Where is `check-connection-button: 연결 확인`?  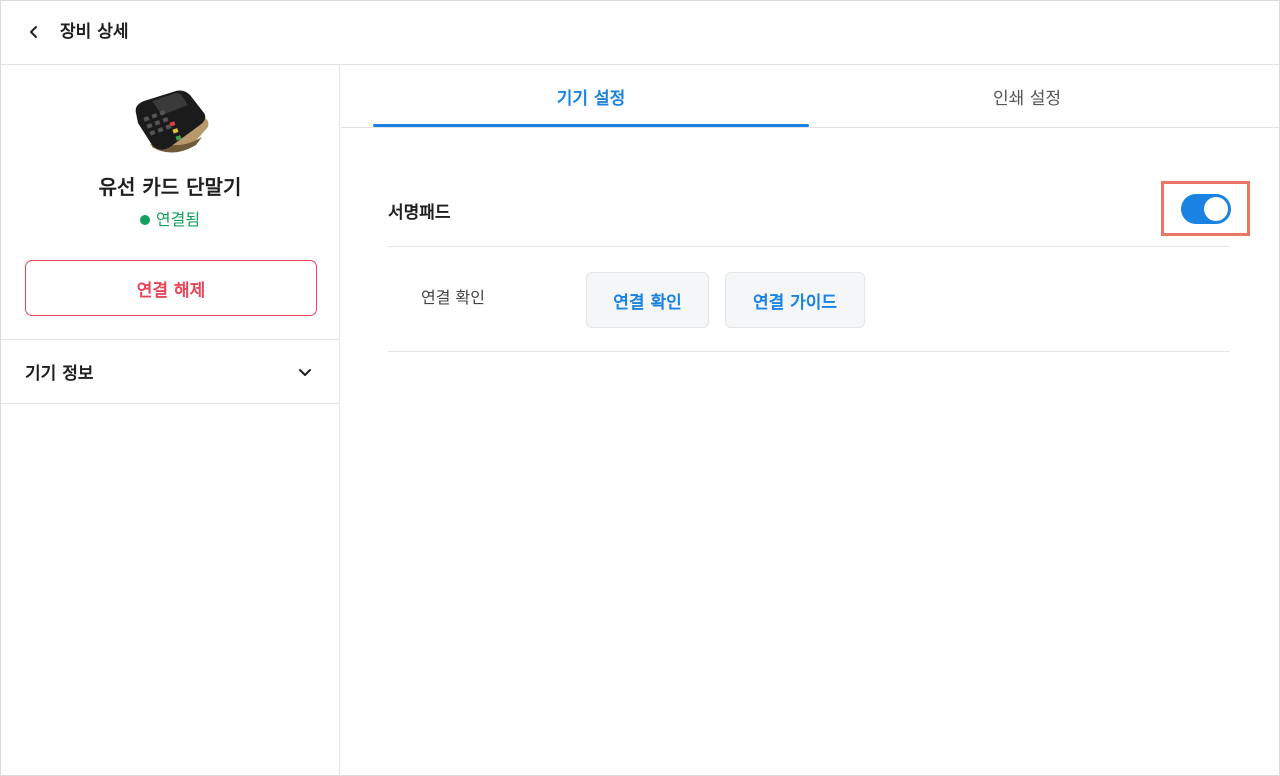 check-connection-button: 연결 확인 is located at coordinates (647, 300).